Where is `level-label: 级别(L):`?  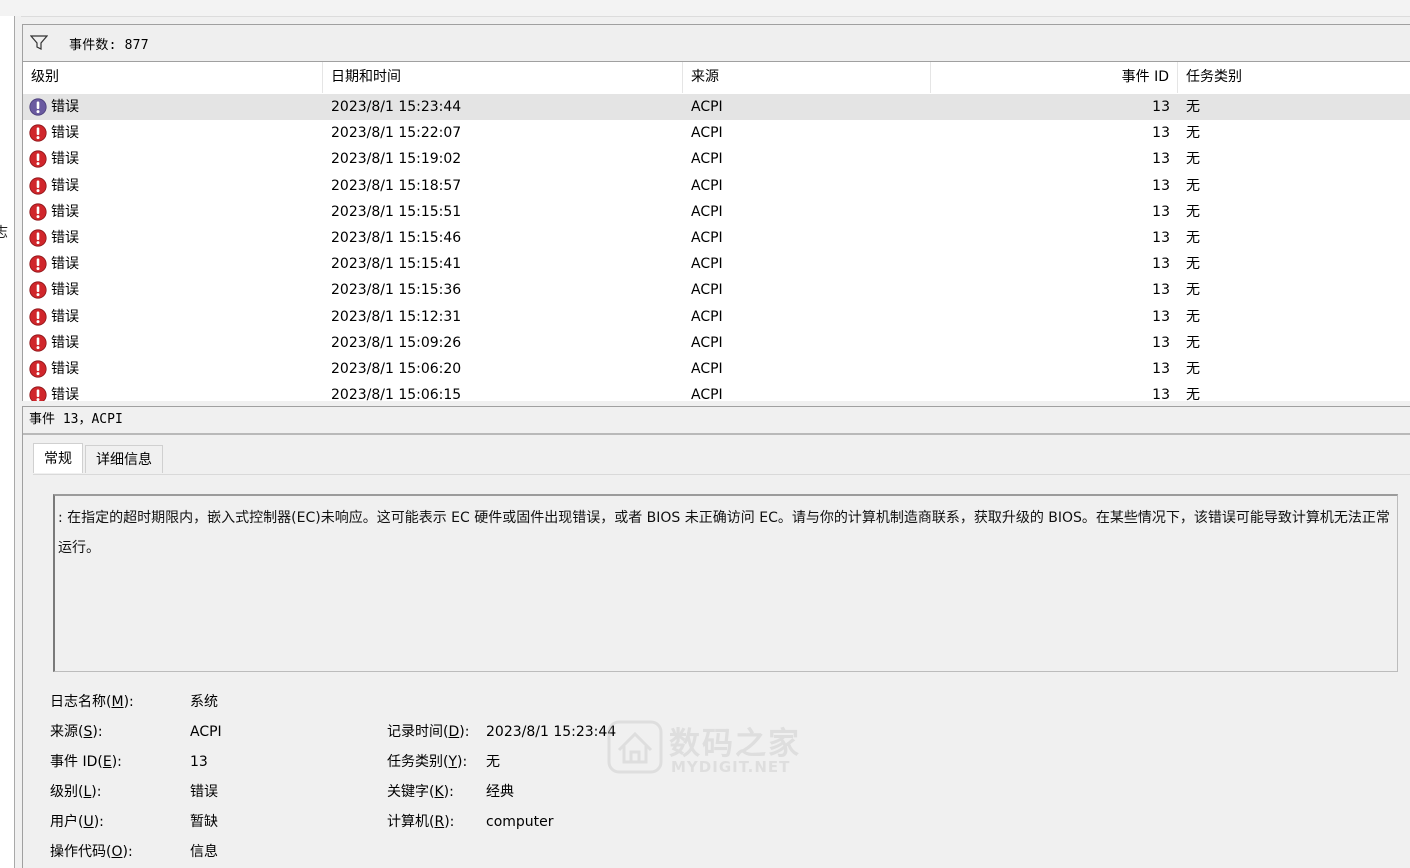
level-label: 级别(L): is located at coordinates (76, 792).